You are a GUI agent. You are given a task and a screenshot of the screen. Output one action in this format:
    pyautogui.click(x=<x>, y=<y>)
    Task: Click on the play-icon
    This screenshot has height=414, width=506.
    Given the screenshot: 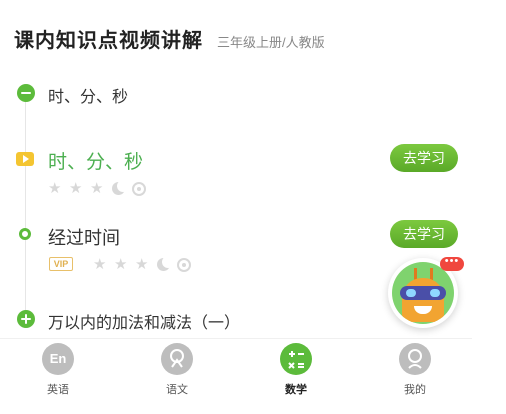 What is the action you would take?
    pyautogui.click(x=25, y=159)
    